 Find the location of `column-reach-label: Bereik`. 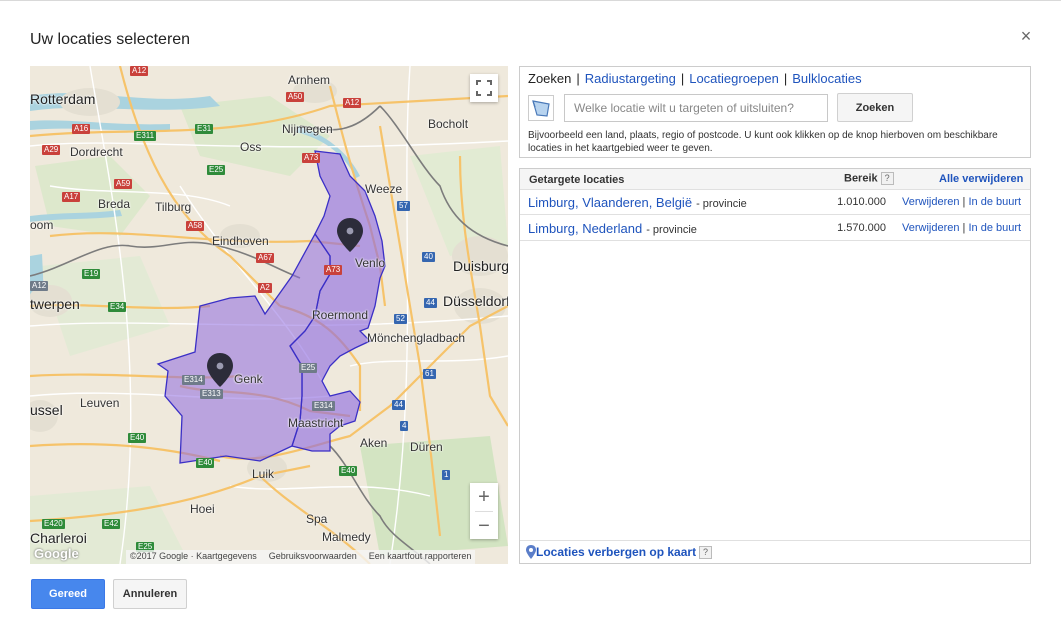

column-reach-label: Bereik is located at coordinates (861, 178).